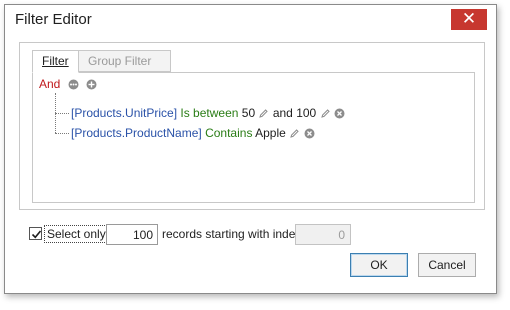 The width and height of the screenshot is (510, 310). What do you see at coordinates (282, 113) in the screenshot?
I see `condition-connector: and` at bounding box center [282, 113].